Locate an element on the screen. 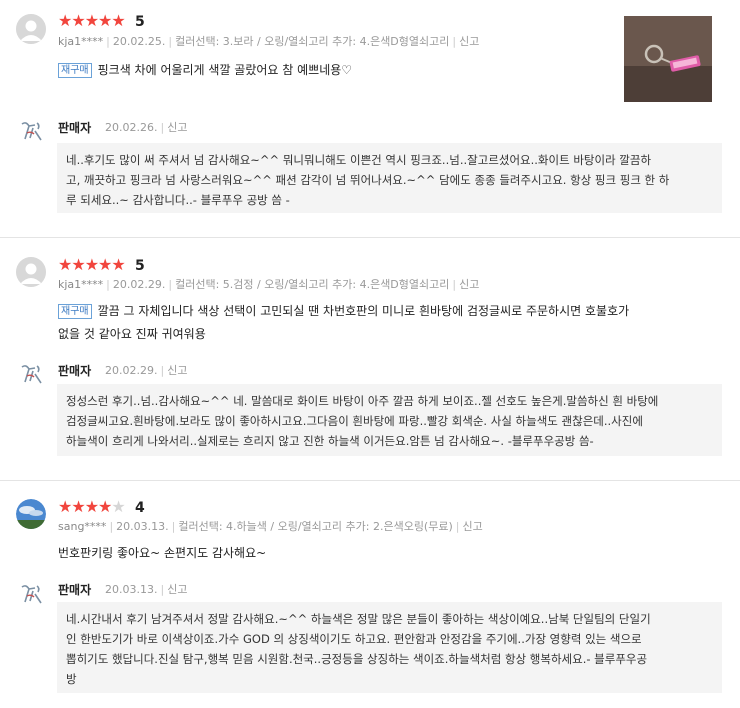  user-id: sang**** is located at coordinates (82, 526).